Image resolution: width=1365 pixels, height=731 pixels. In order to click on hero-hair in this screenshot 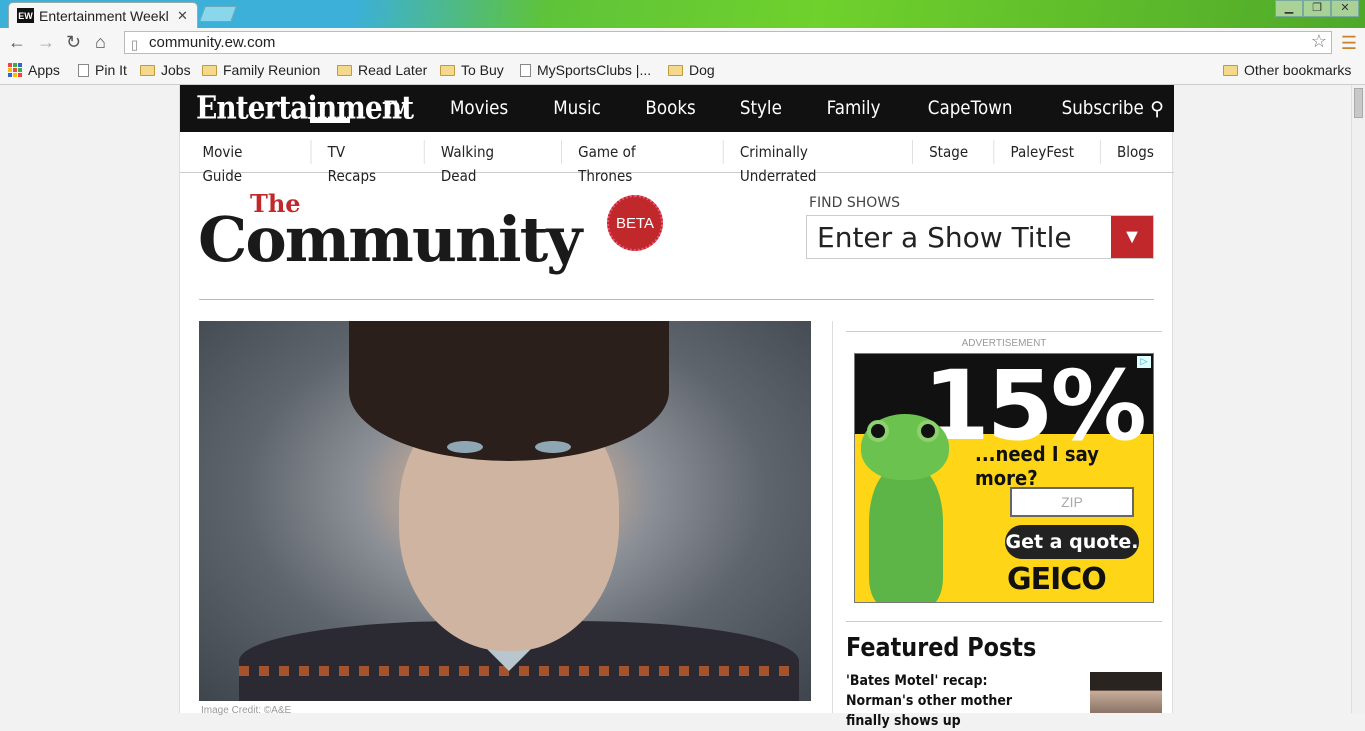, I will do `click(509, 391)`.